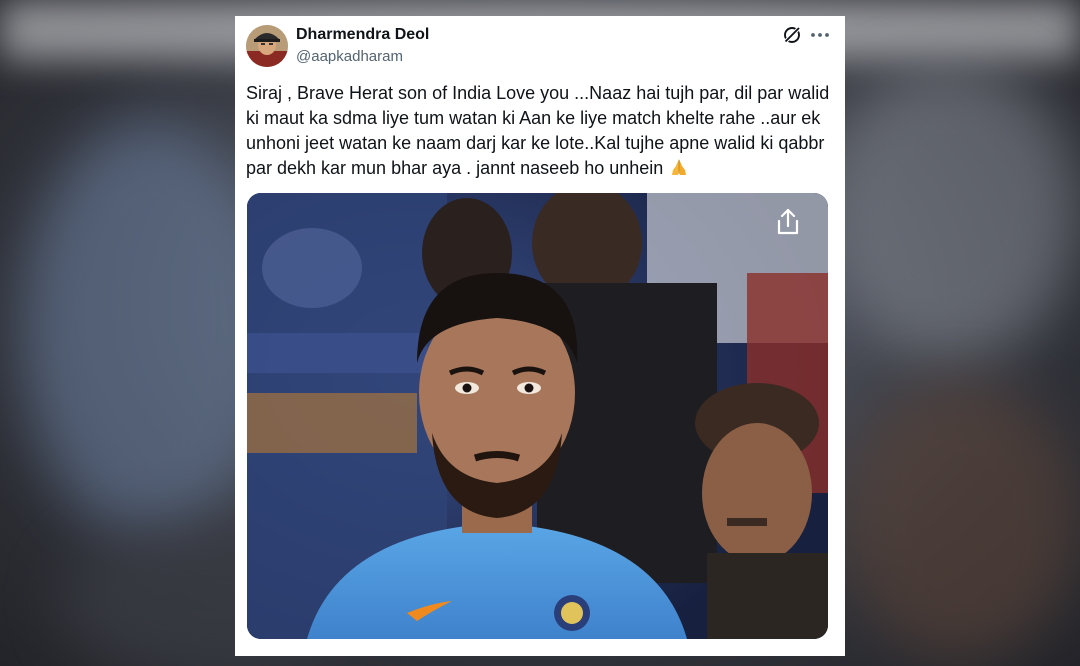 Image resolution: width=1080 pixels, height=666 pixels. What do you see at coordinates (950, 210) in the screenshot?
I see `background-blur-right-top` at bounding box center [950, 210].